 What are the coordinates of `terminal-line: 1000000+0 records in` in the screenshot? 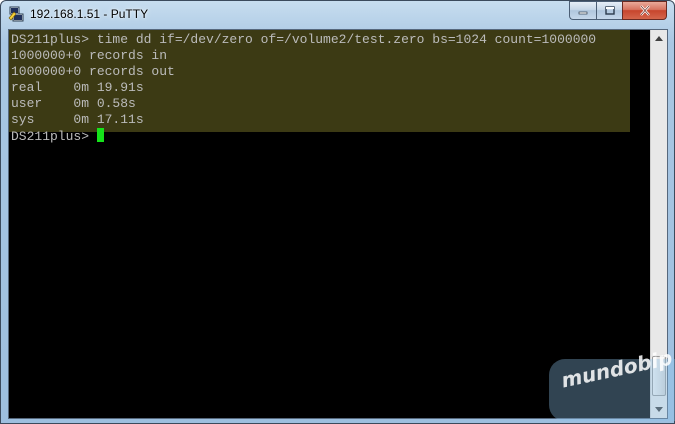 It's located at (89, 55).